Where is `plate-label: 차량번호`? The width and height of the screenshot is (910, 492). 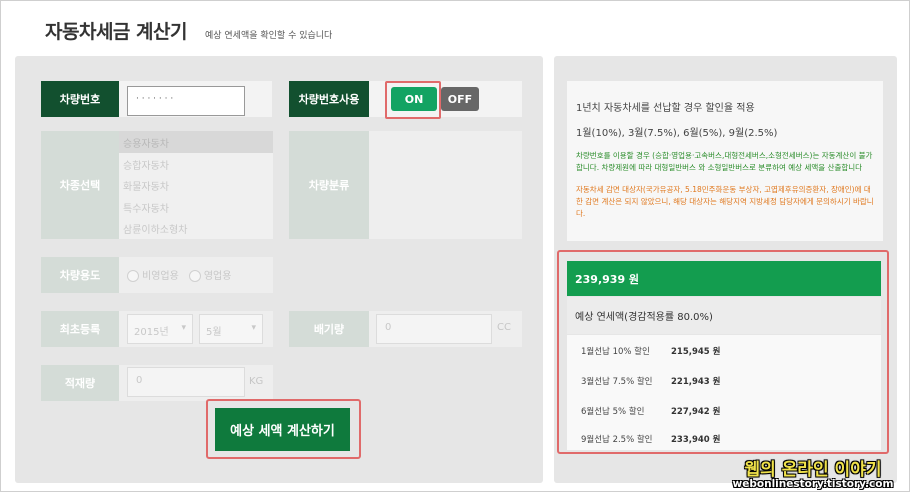
plate-label: 차량번호 is located at coordinates (80, 99).